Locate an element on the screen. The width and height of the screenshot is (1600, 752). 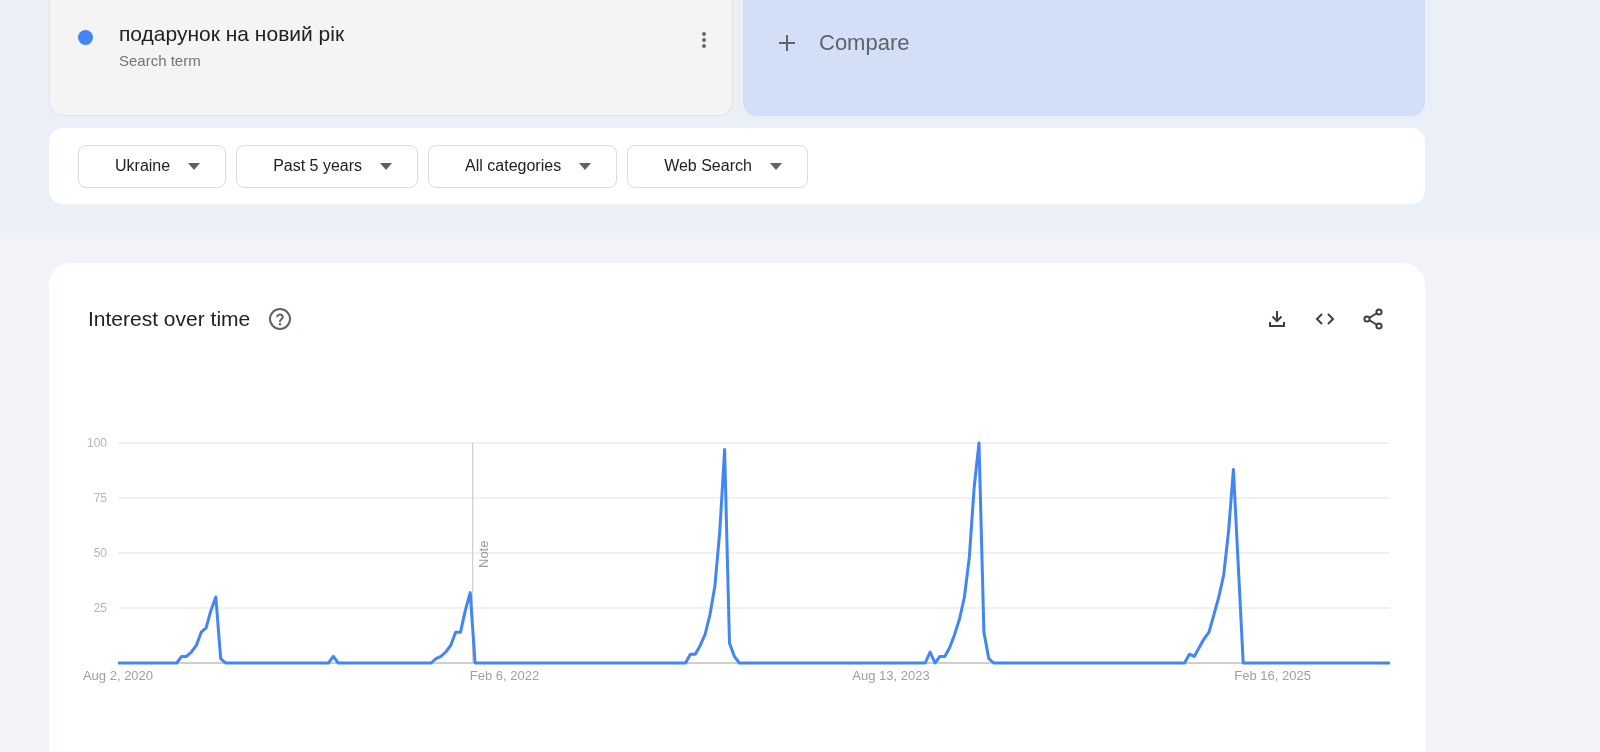
plus-icon is located at coordinates (787, 43).